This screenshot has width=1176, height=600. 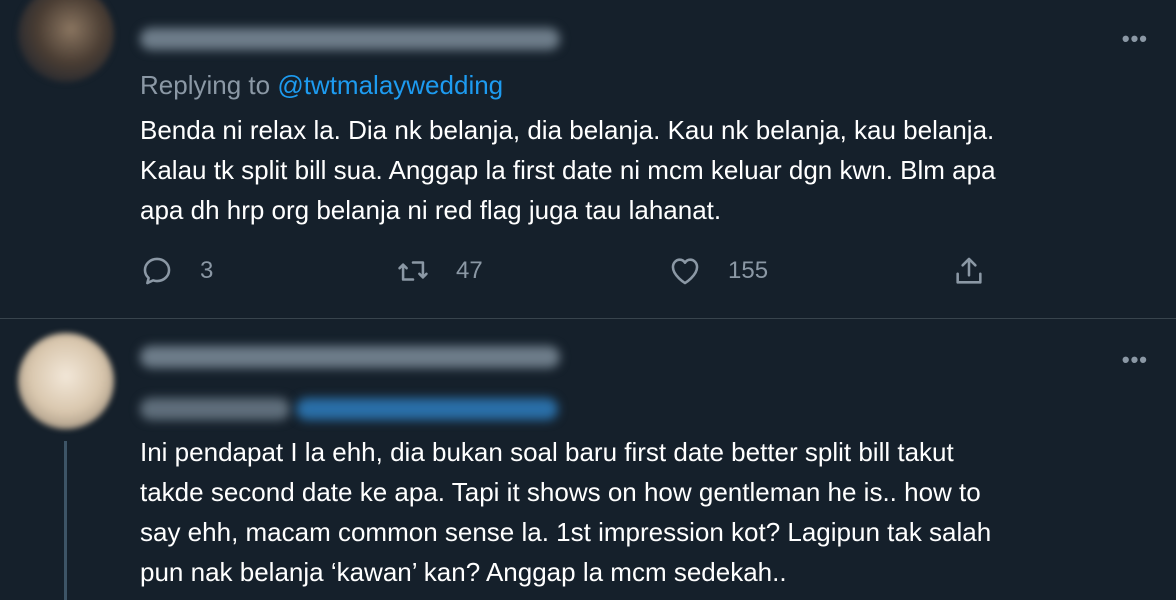 What do you see at coordinates (157, 271) in the screenshot?
I see `reply-icon` at bounding box center [157, 271].